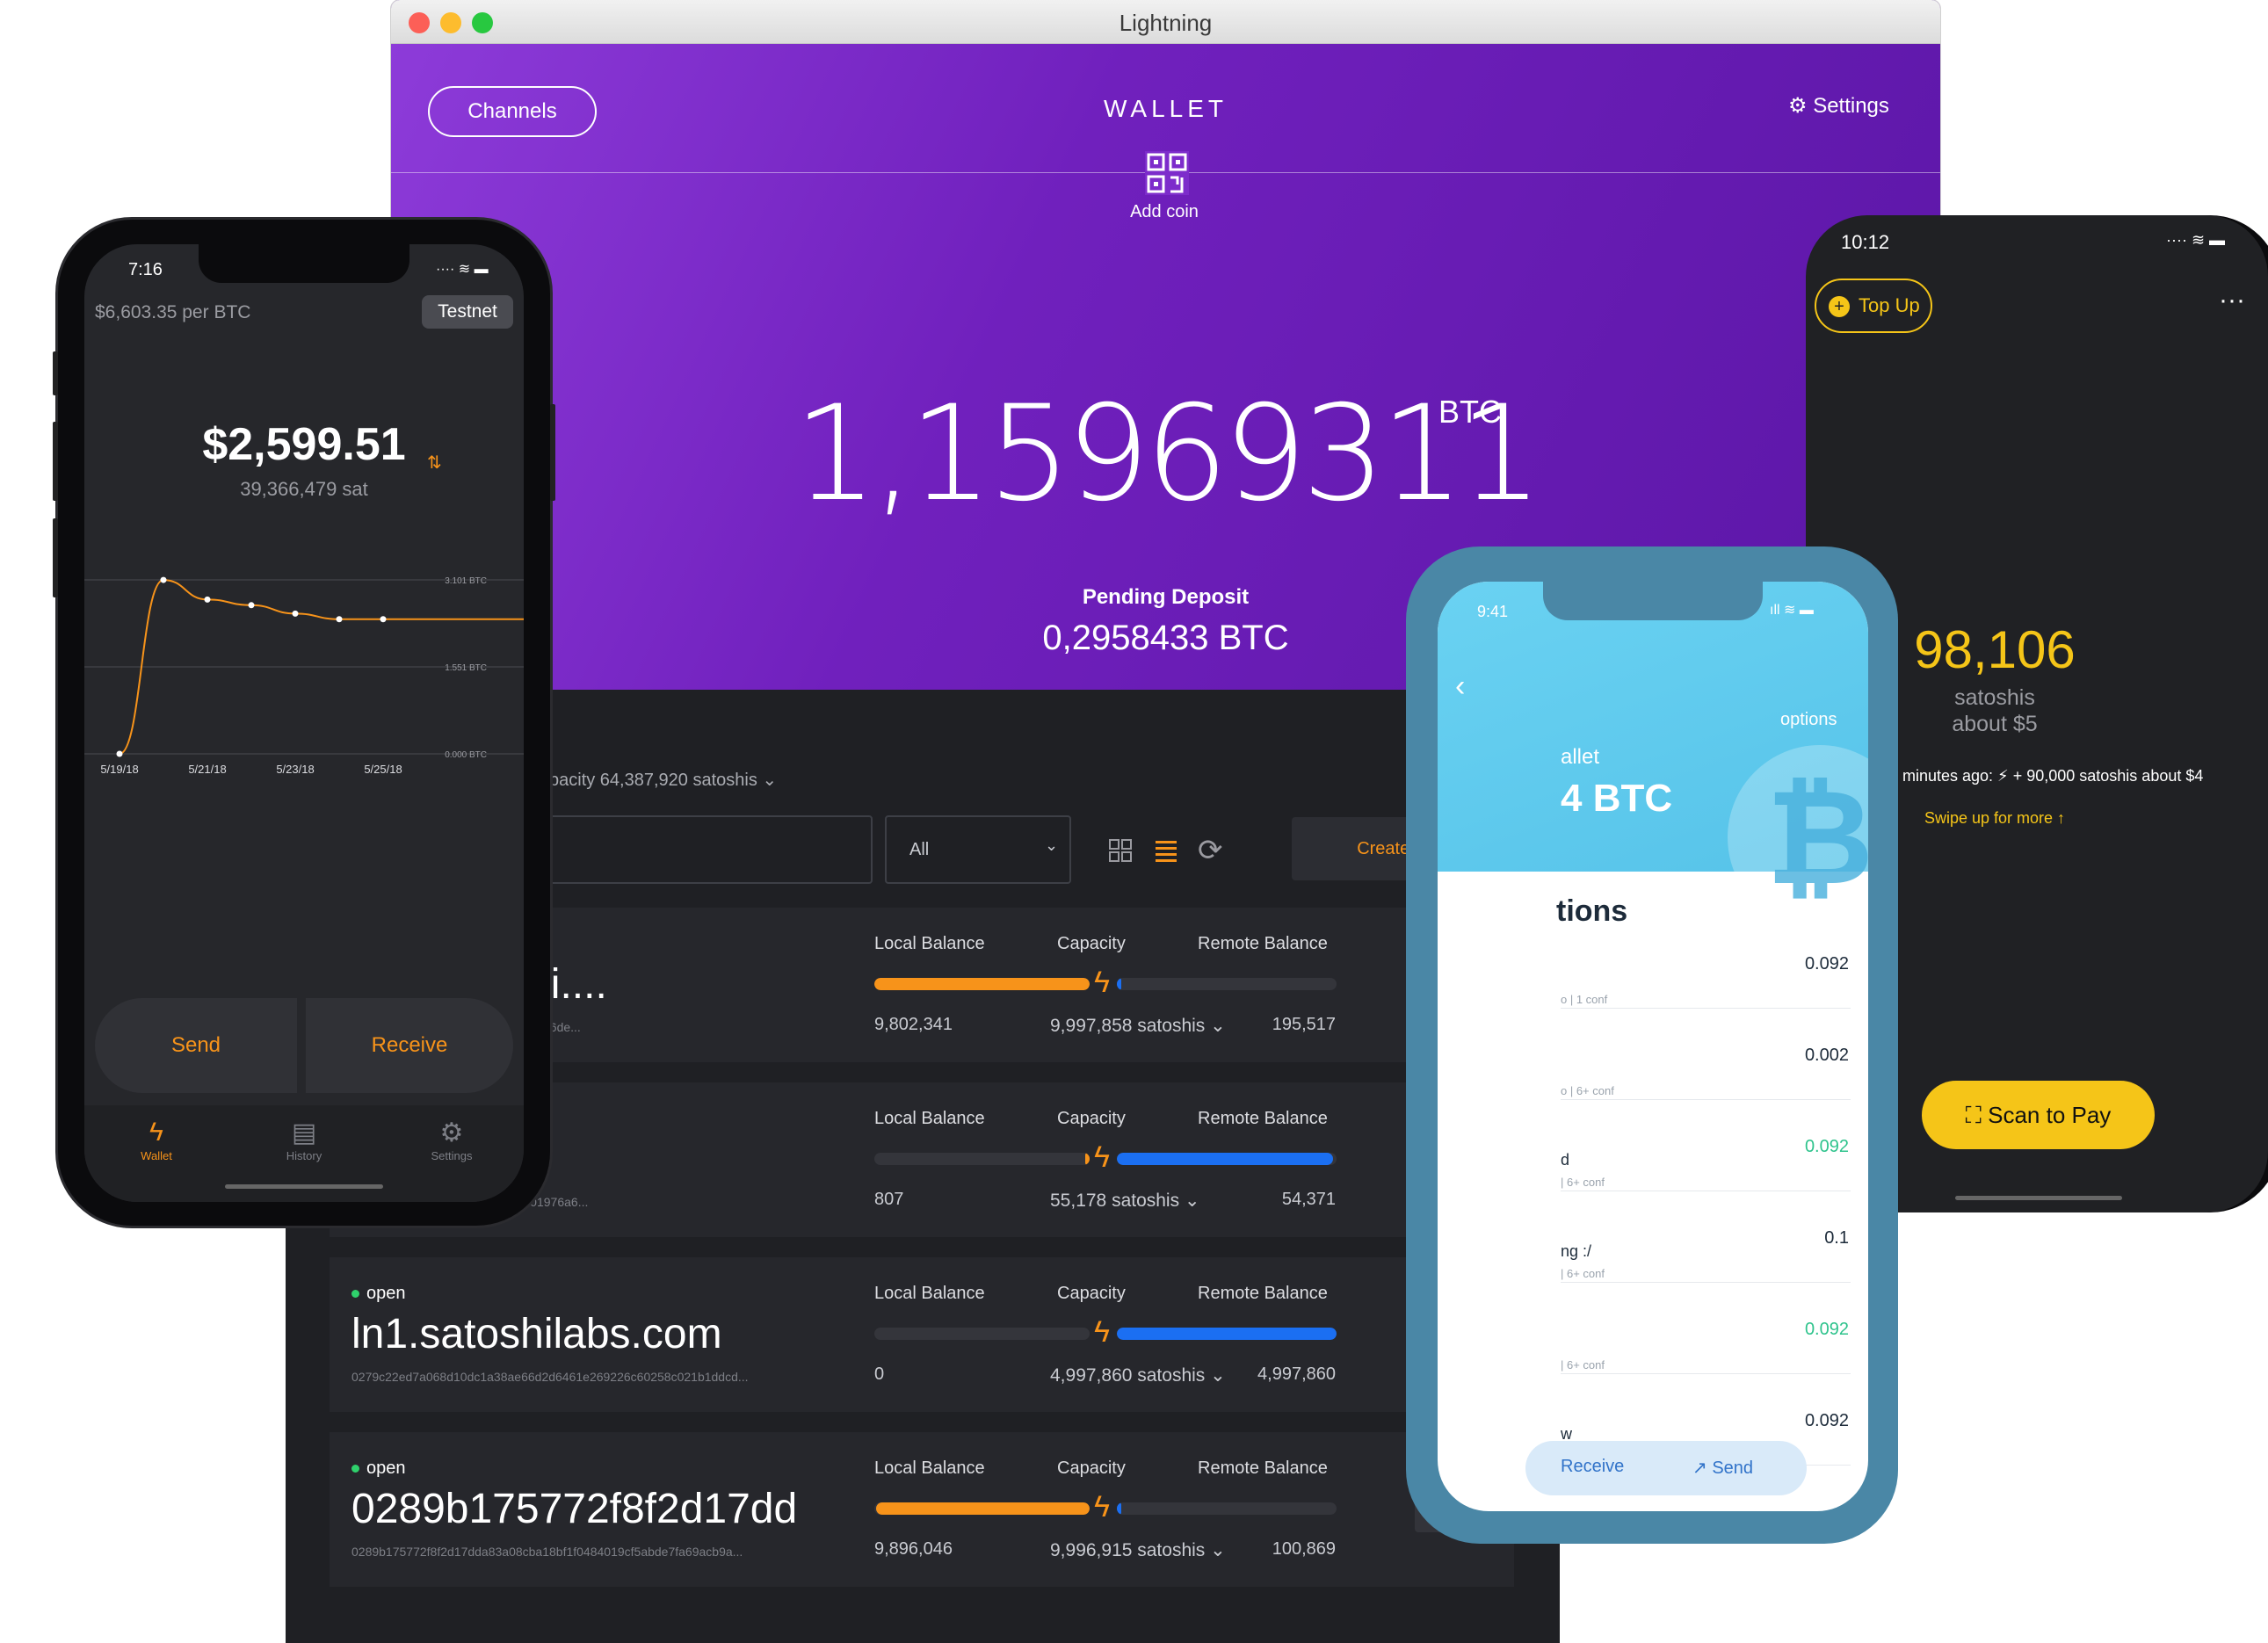  What do you see at coordinates (355, 1294) in the screenshot?
I see `status-dot-icon` at bounding box center [355, 1294].